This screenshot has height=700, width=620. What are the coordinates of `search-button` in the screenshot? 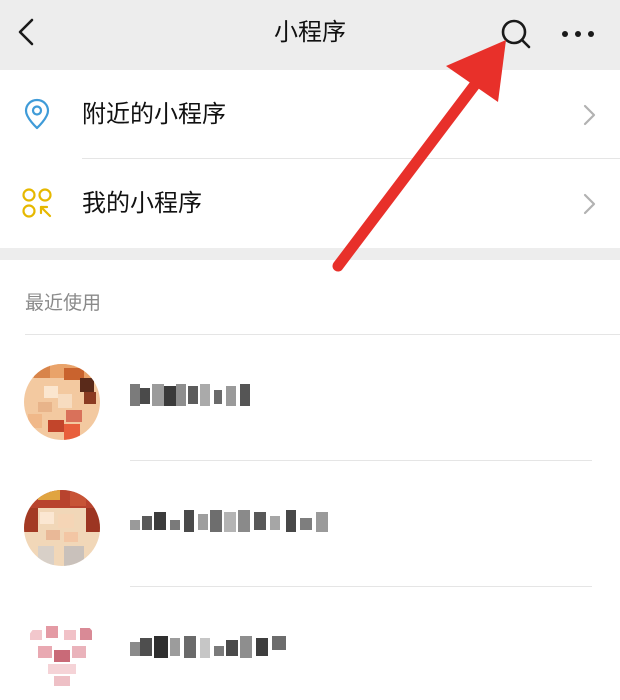 It's located at (516, 34).